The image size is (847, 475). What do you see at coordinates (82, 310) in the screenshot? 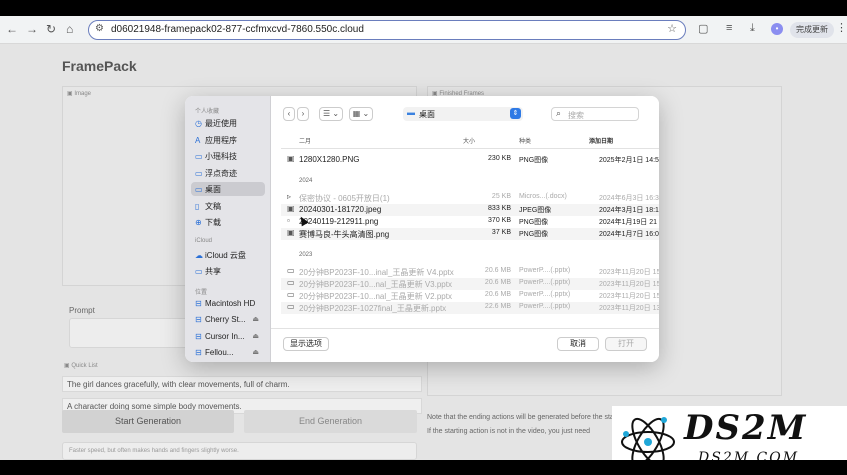
I see `prompt-label: Prompt` at bounding box center [82, 310].